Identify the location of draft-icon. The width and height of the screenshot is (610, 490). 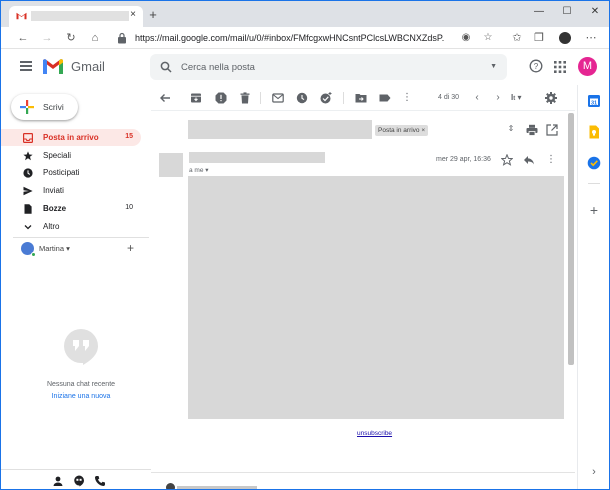
(28, 209).